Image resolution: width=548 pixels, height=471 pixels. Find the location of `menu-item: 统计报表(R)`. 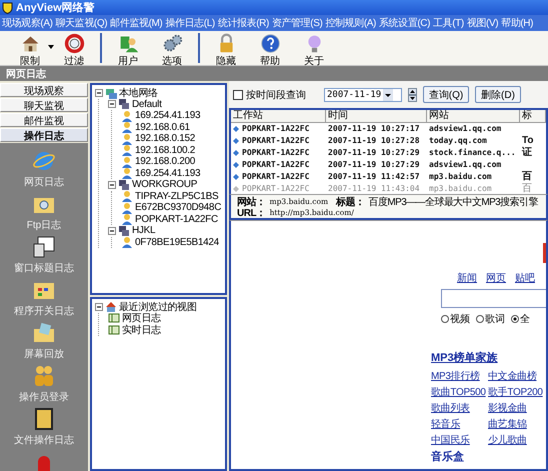

menu-item: 统计报表(R) is located at coordinates (243, 23).